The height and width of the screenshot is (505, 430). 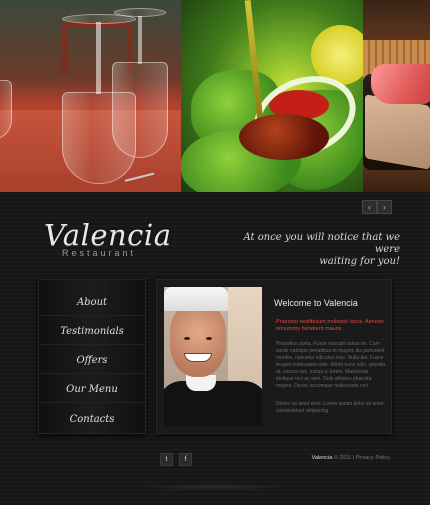 I want to click on menu-item-about: About, so click(x=92, y=303).